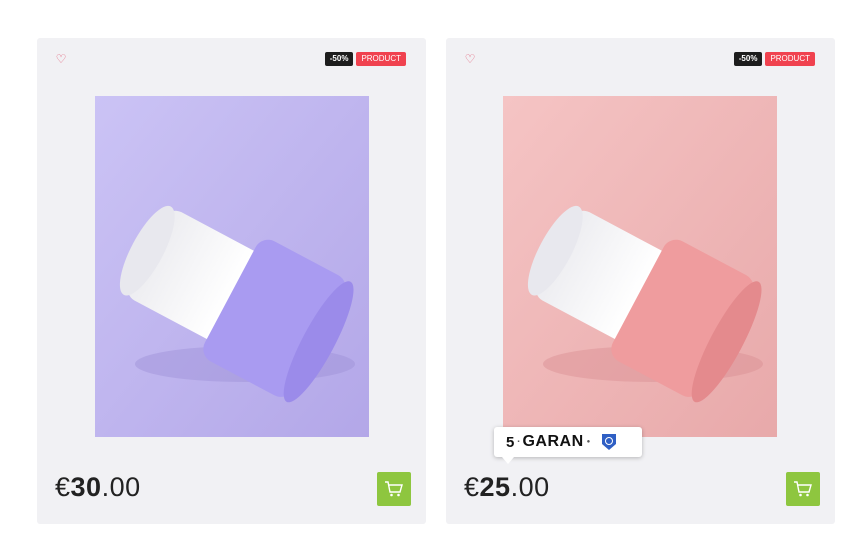 The width and height of the screenshot is (856, 546). What do you see at coordinates (510, 442) in the screenshot?
I see `warranty-years: 5` at bounding box center [510, 442].